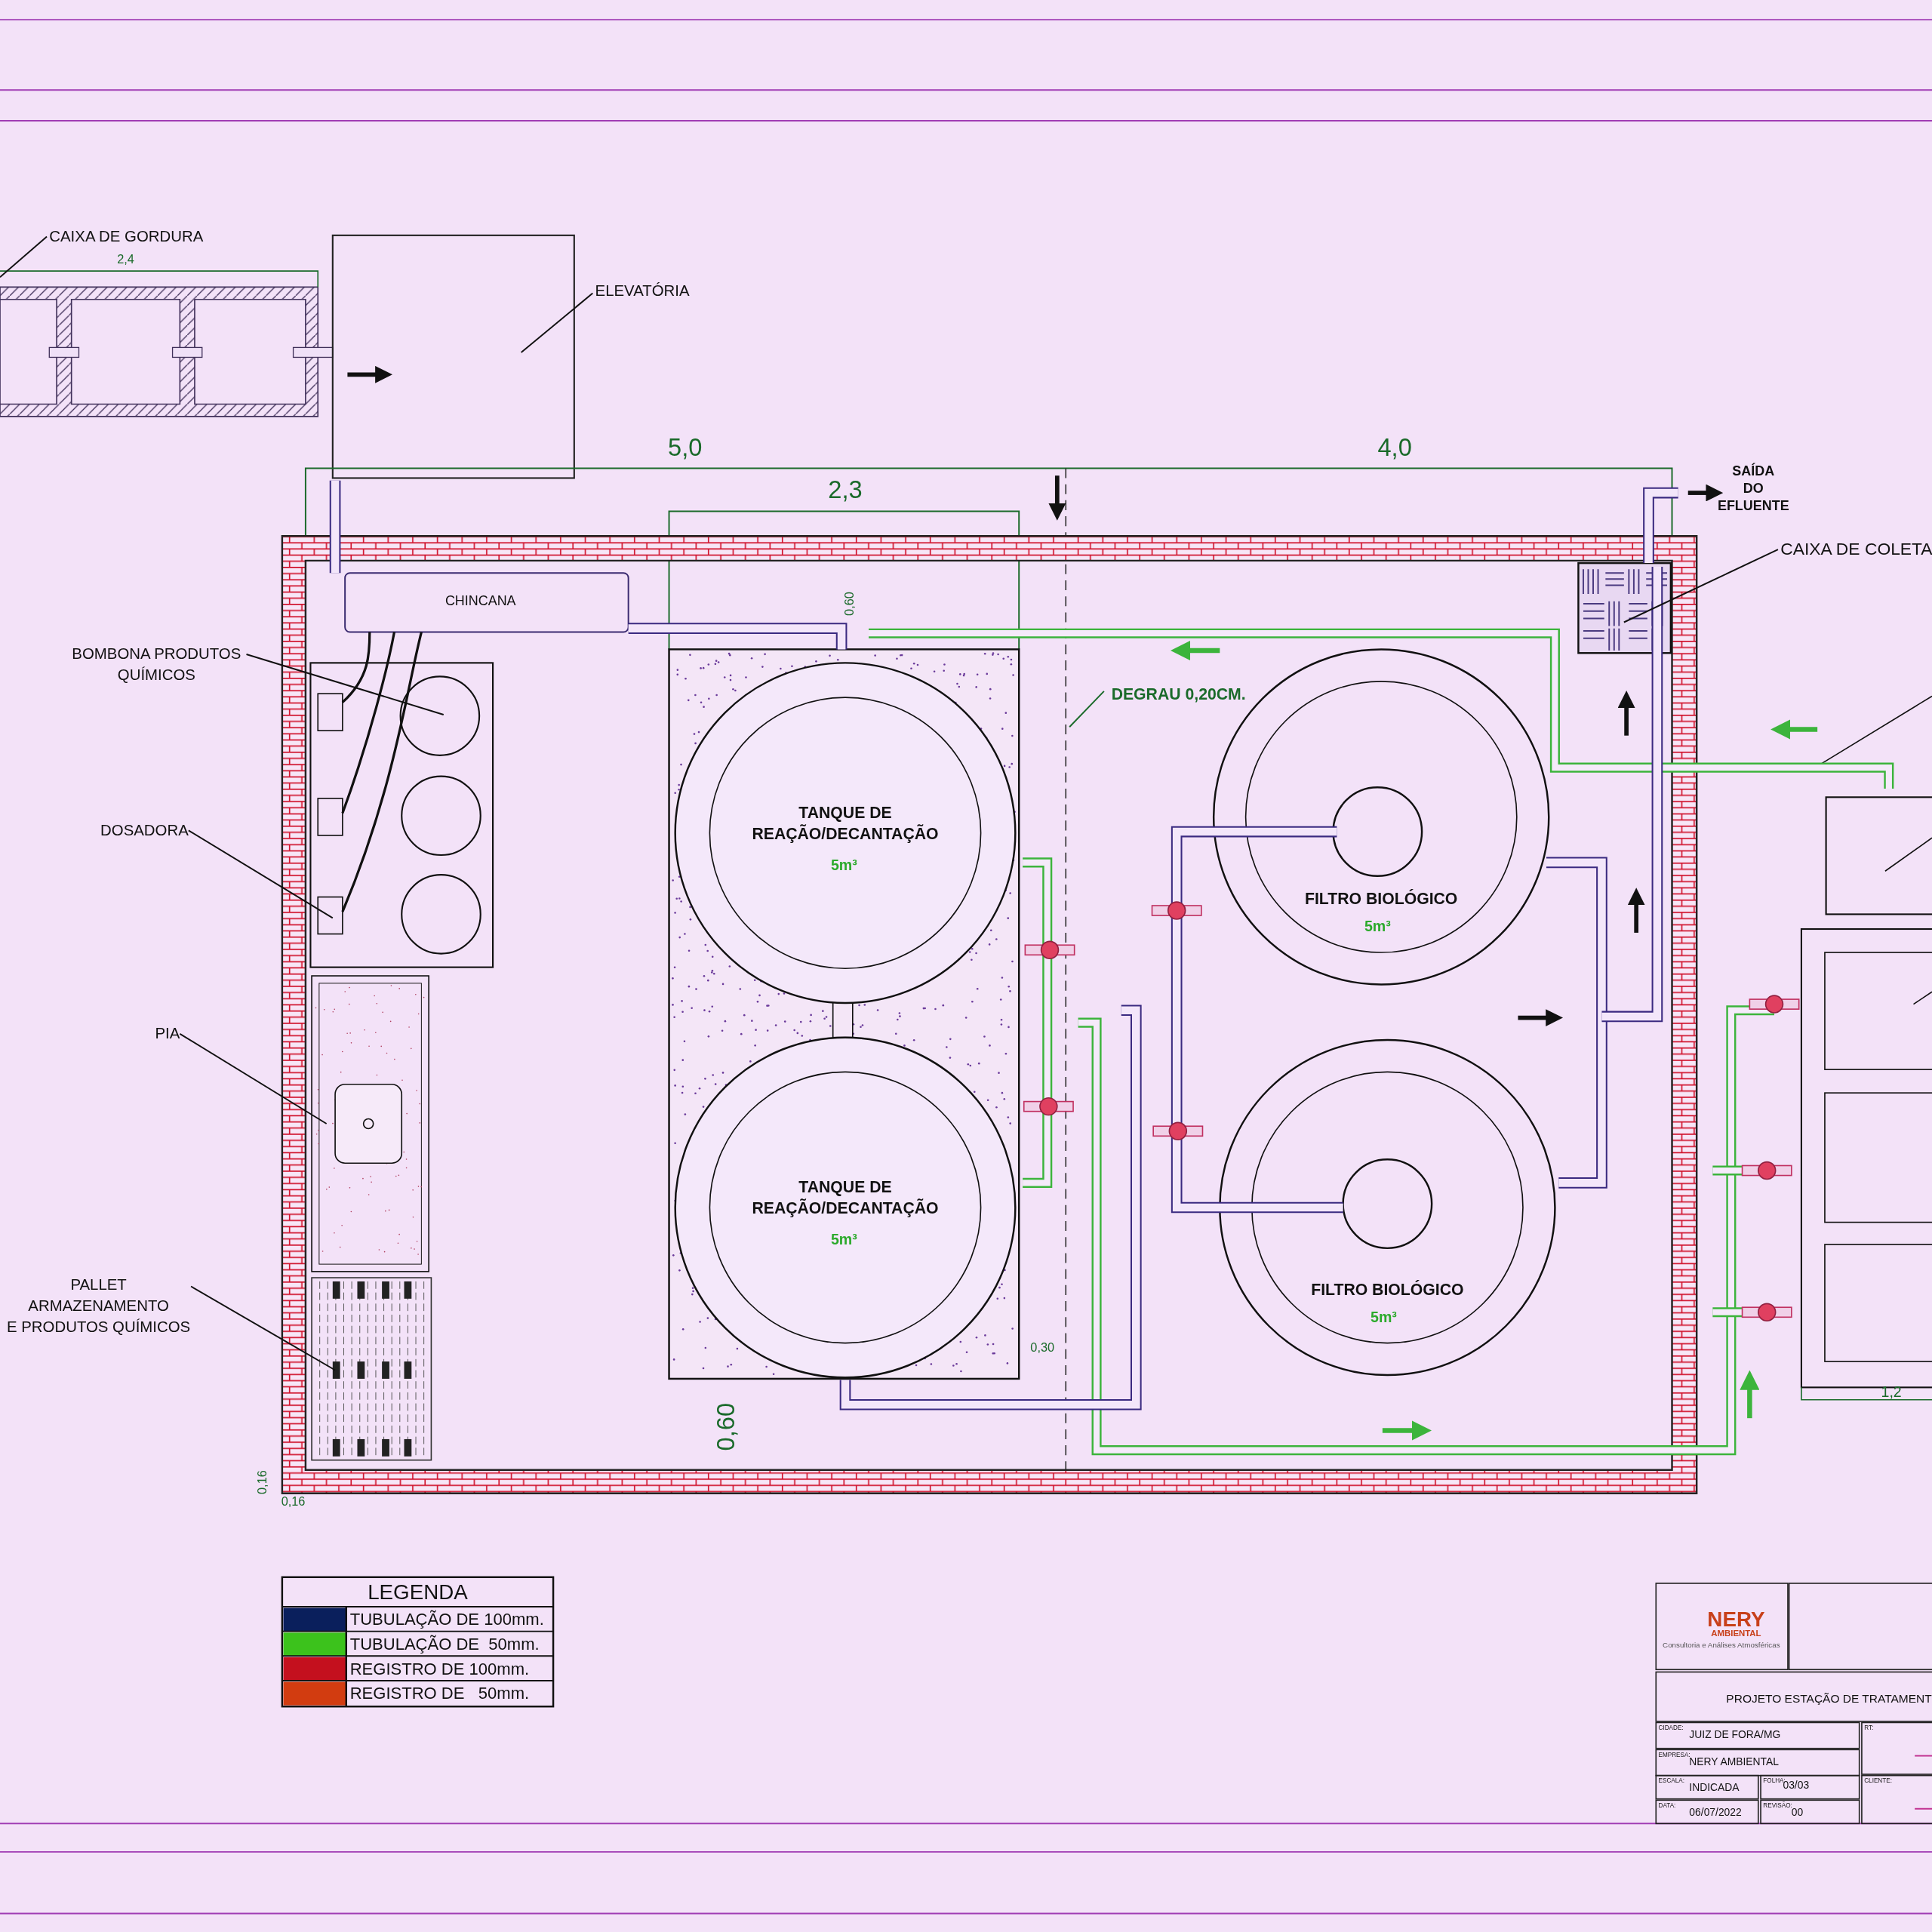 This screenshot has height=1932, width=1932. I want to click on field-value: 06/07/2022, so click(1715, 1811).